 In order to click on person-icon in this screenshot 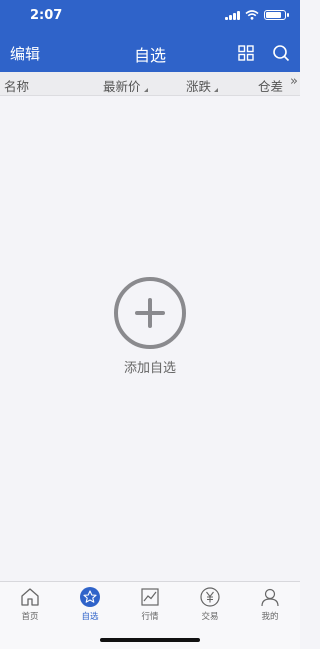, I will do `click(270, 597)`.